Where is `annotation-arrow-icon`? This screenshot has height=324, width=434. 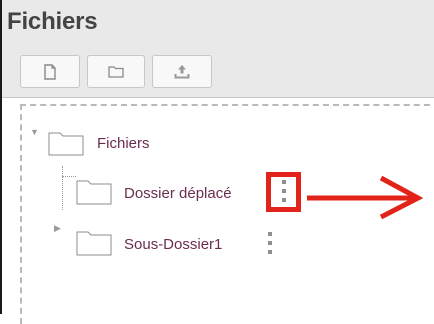 annotation-arrow-icon is located at coordinates (365, 197).